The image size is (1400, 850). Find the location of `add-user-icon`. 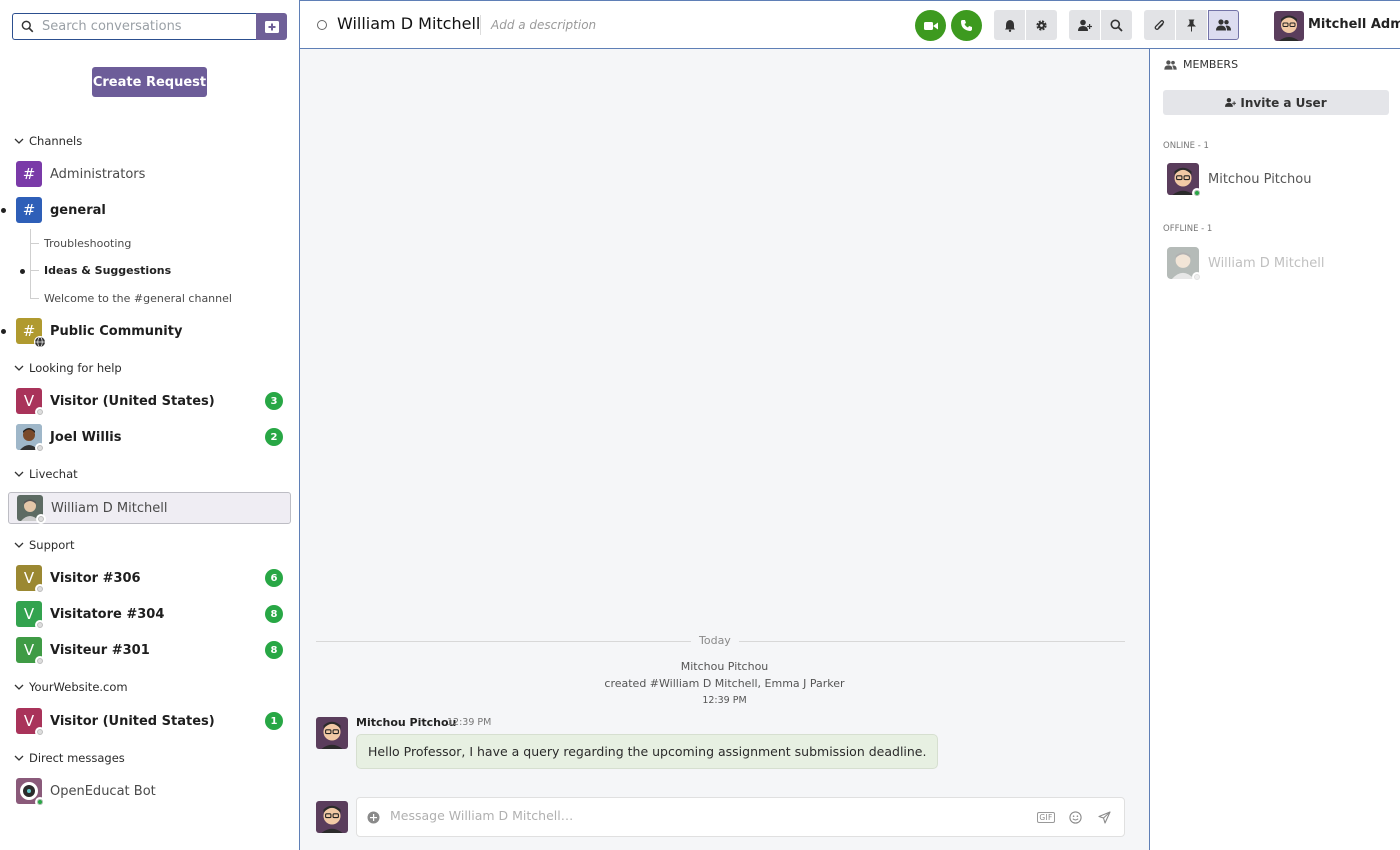

add-user-icon is located at coordinates (1084, 25).